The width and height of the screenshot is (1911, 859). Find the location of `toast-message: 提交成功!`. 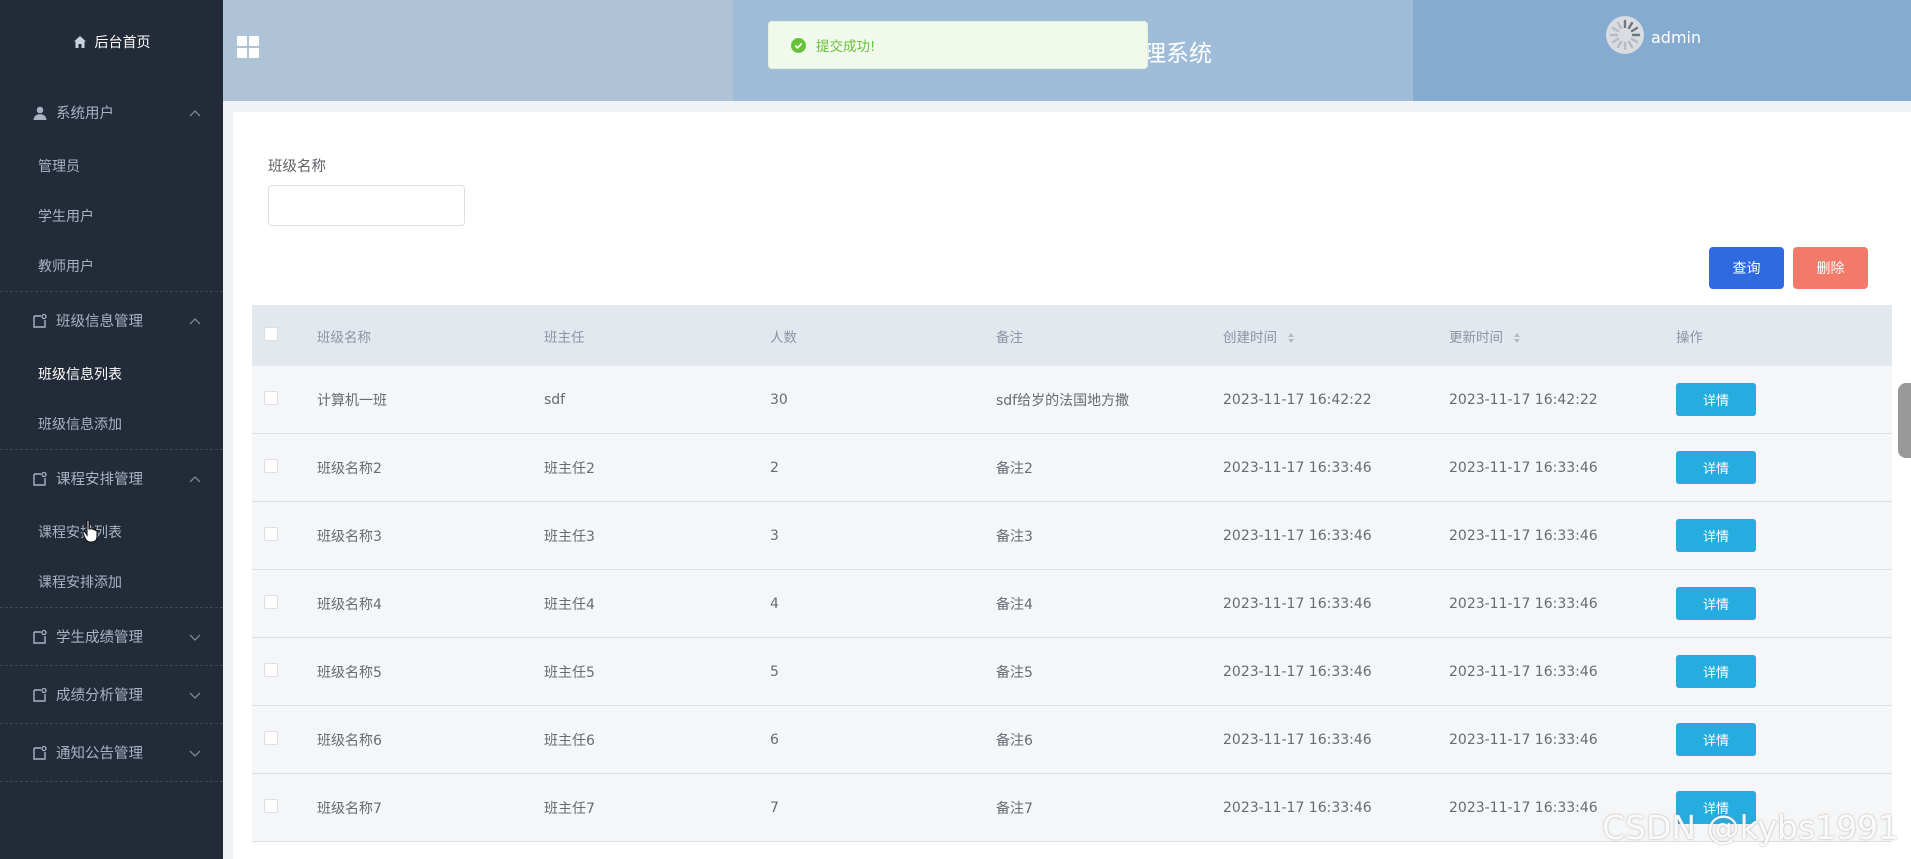

toast-message: 提交成功! is located at coordinates (846, 47).